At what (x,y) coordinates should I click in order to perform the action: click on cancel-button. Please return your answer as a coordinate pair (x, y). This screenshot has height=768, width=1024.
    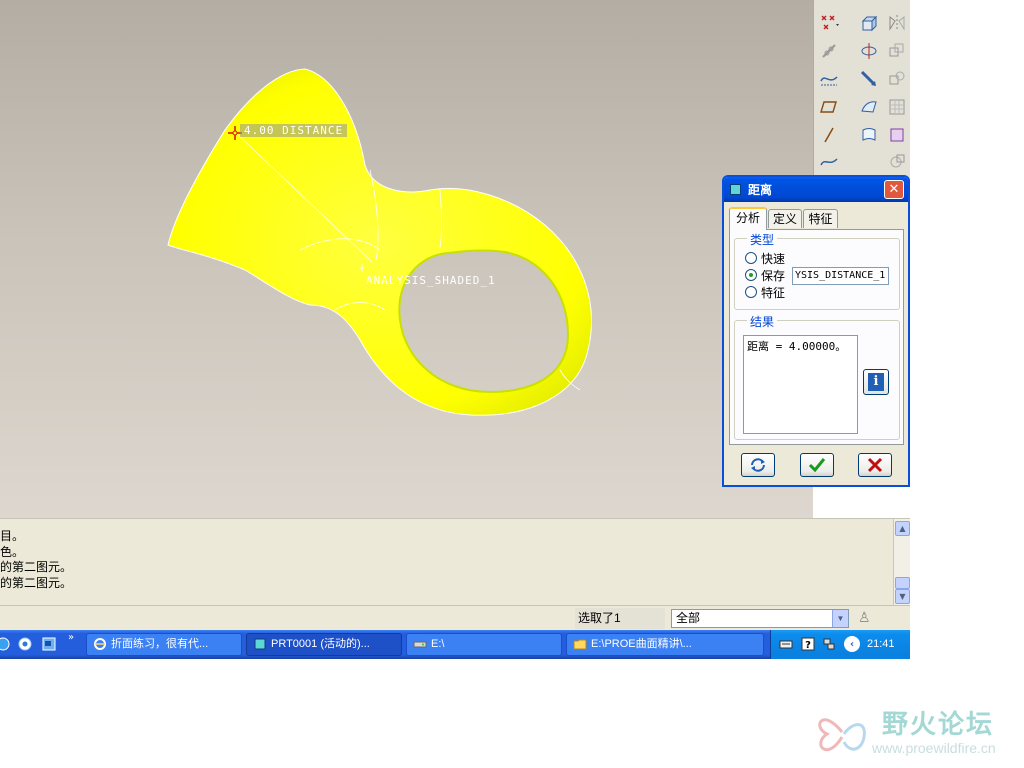
    Looking at the image, I should click on (875, 465).